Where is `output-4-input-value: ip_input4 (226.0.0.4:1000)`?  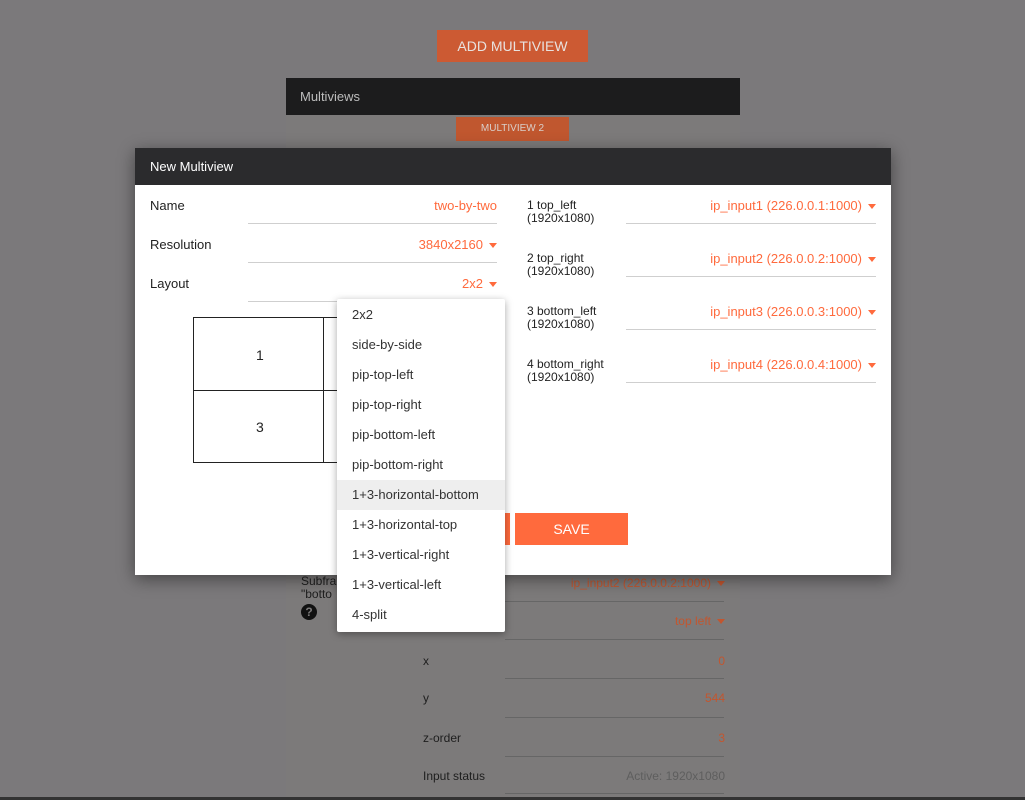
output-4-input-value: ip_input4 (226.0.0.4:1000) is located at coordinates (786, 364).